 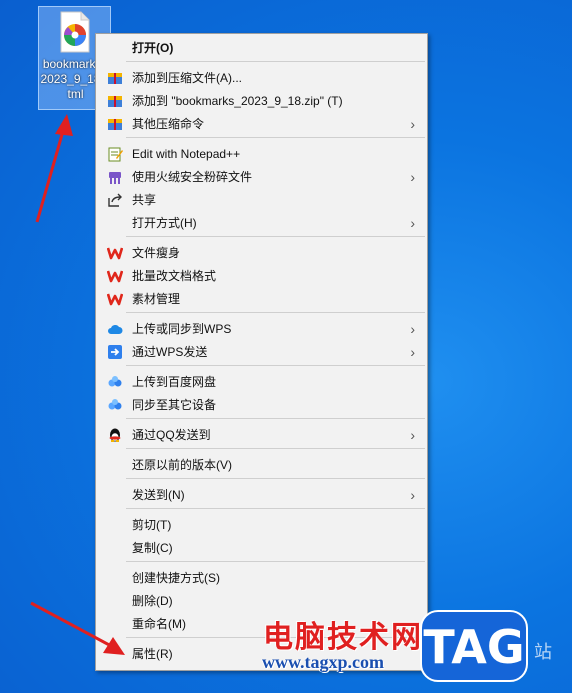 What do you see at coordinates (543, 652) in the screenshot?
I see `watermark-corner: 站` at bounding box center [543, 652].